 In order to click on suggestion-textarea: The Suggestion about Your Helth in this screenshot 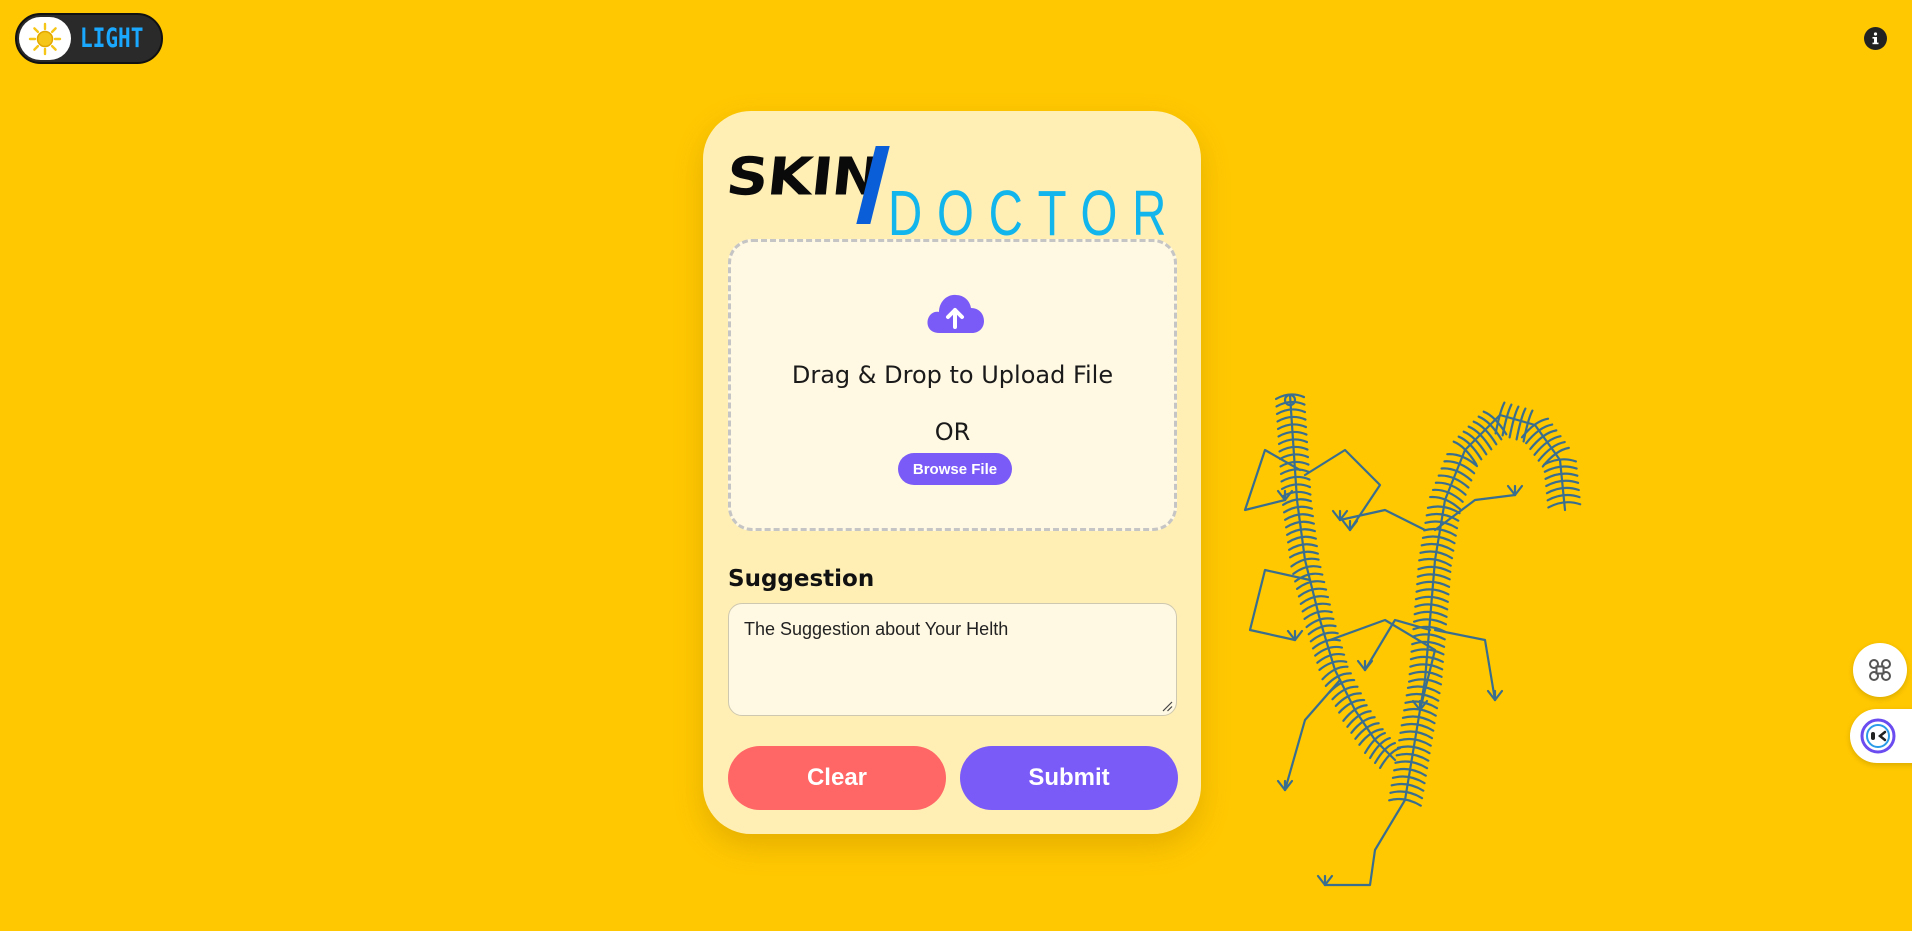, I will do `click(952, 659)`.